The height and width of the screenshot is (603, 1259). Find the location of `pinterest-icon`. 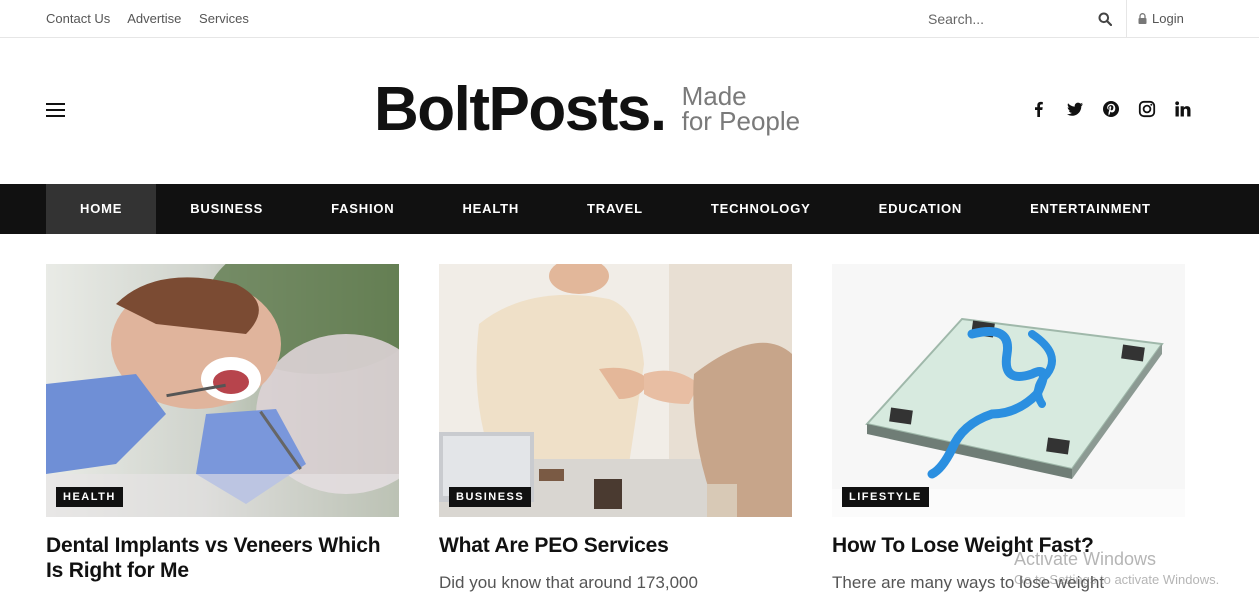

pinterest-icon is located at coordinates (1111, 109).